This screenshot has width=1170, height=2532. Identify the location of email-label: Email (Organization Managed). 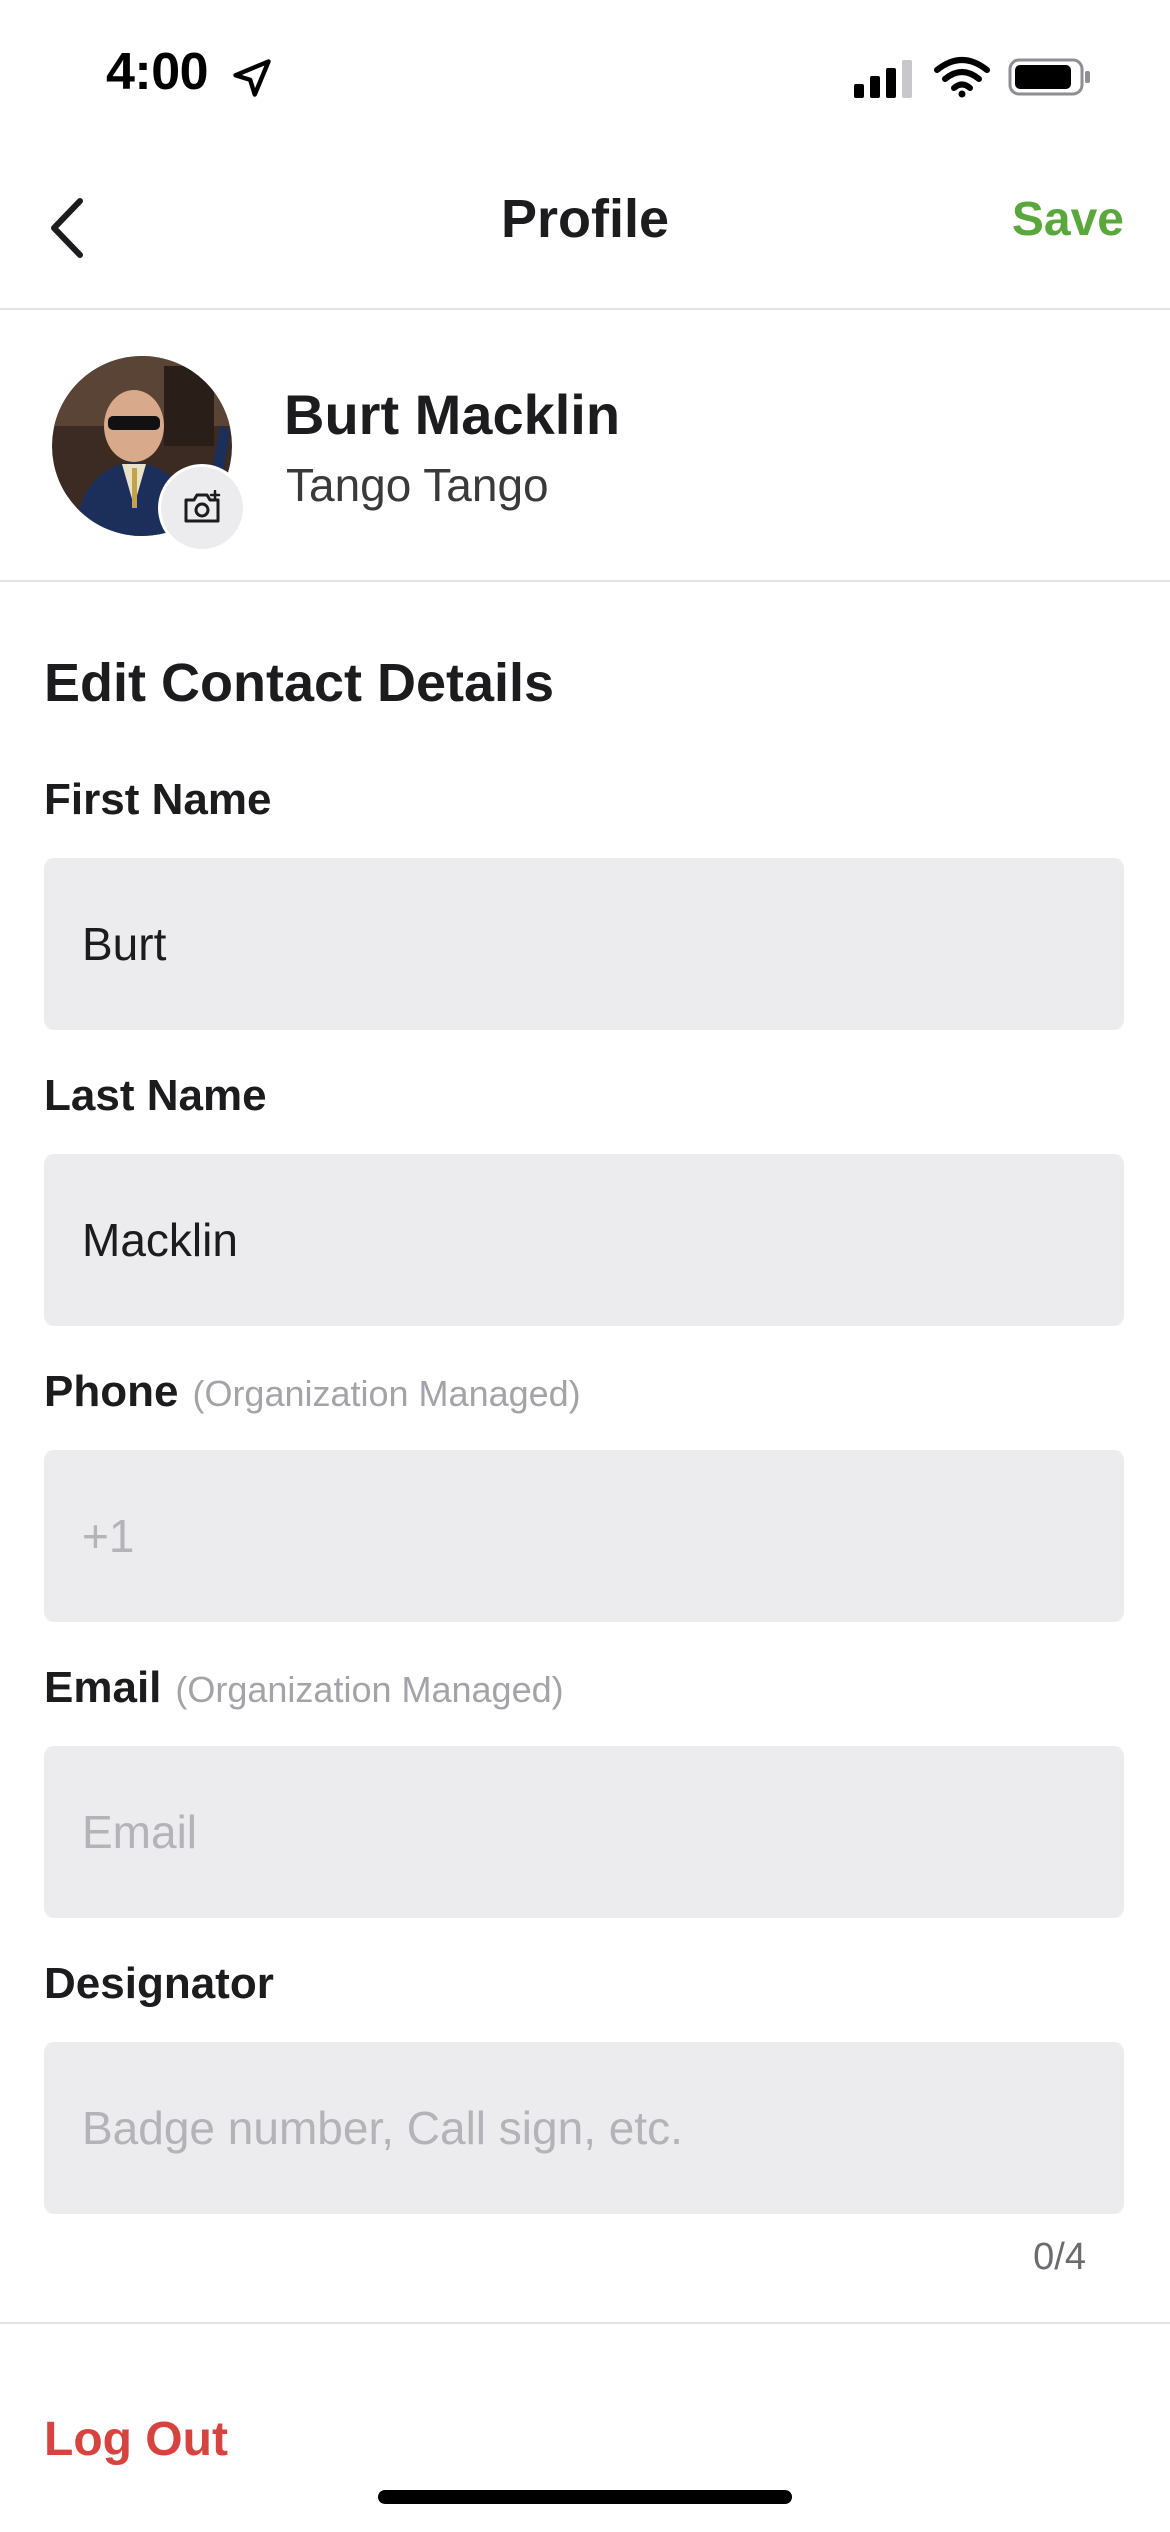
(304, 1688).